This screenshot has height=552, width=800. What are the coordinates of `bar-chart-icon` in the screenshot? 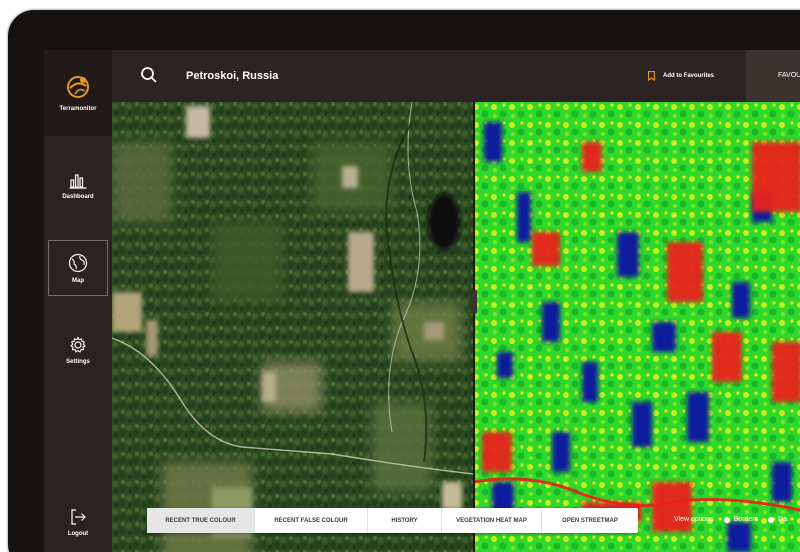 It's located at (78, 181).